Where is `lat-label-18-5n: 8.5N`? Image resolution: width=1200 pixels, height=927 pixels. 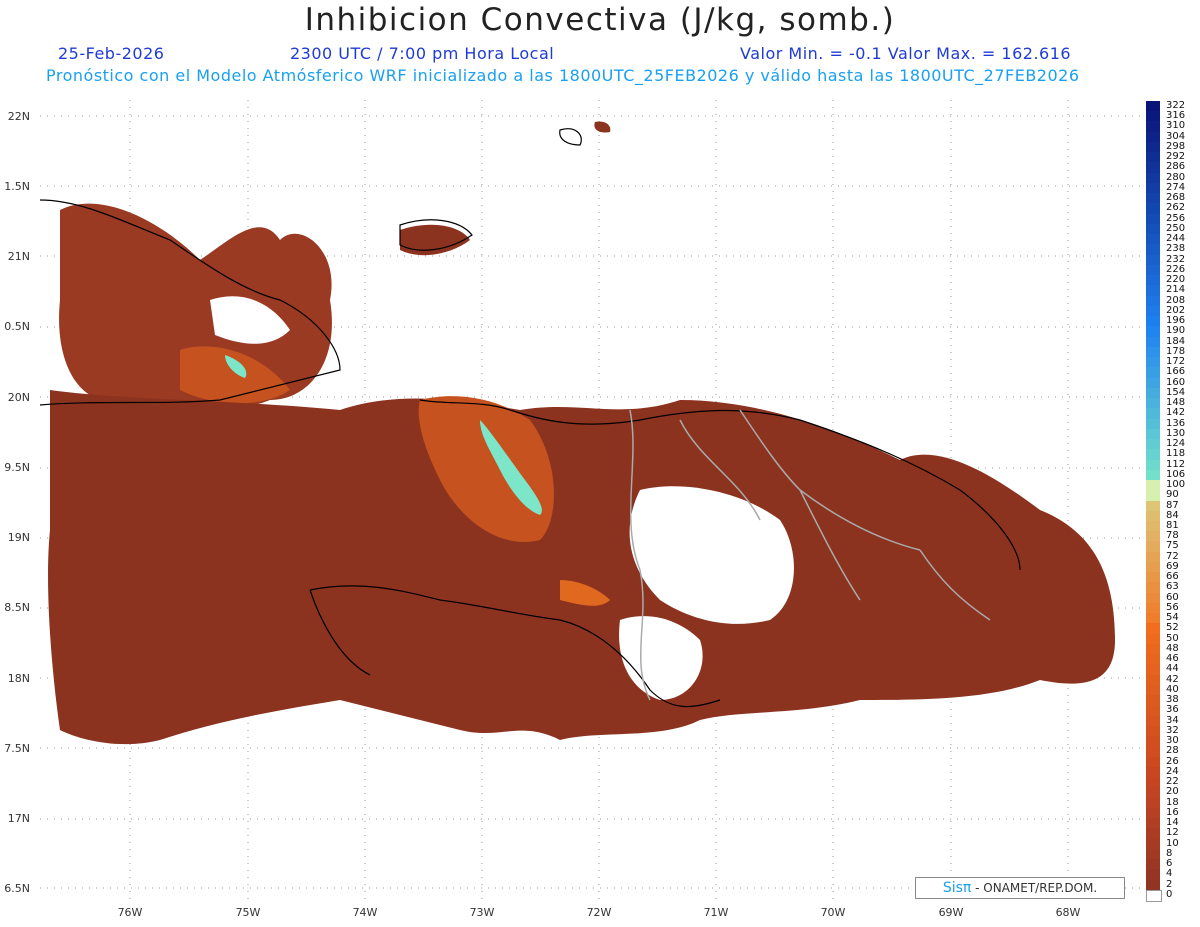
lat-label-18-5n: 8.5N is located at coordinates (17, 607).